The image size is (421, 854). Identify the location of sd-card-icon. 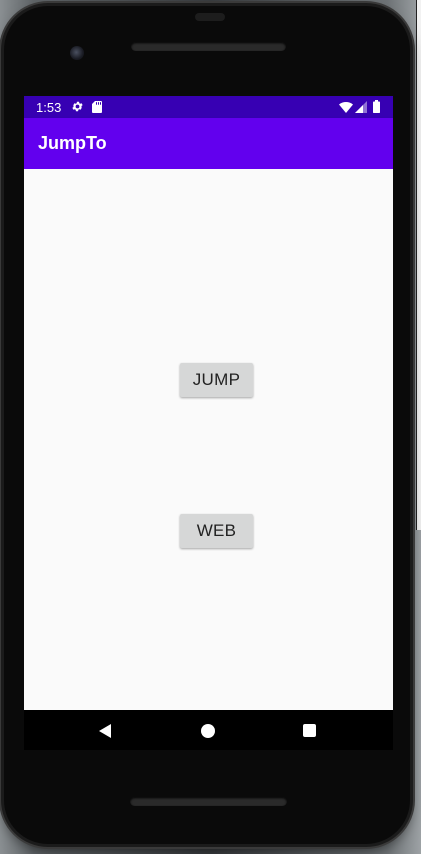
(97, 107).